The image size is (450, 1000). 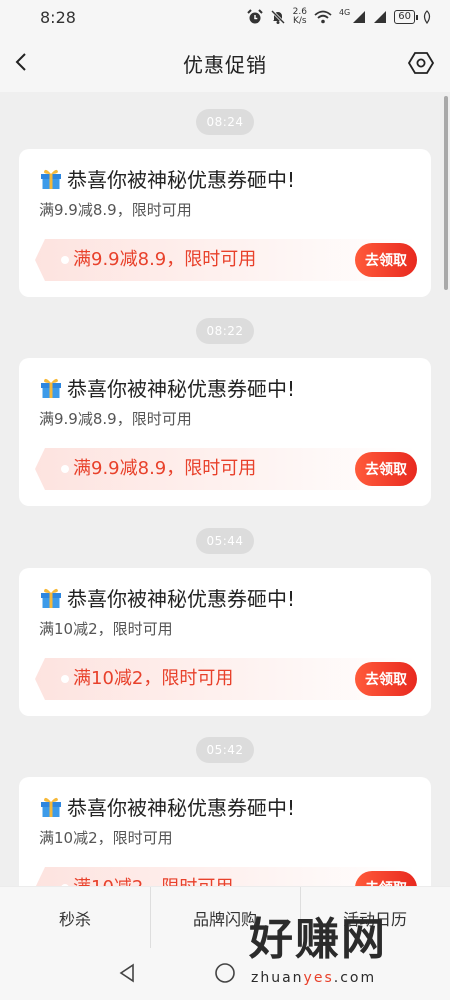 What do you see at coordinates (299, 21) in the screenshot?
I see `net-speed-unit: K/s` at bounding box center [299, 21].